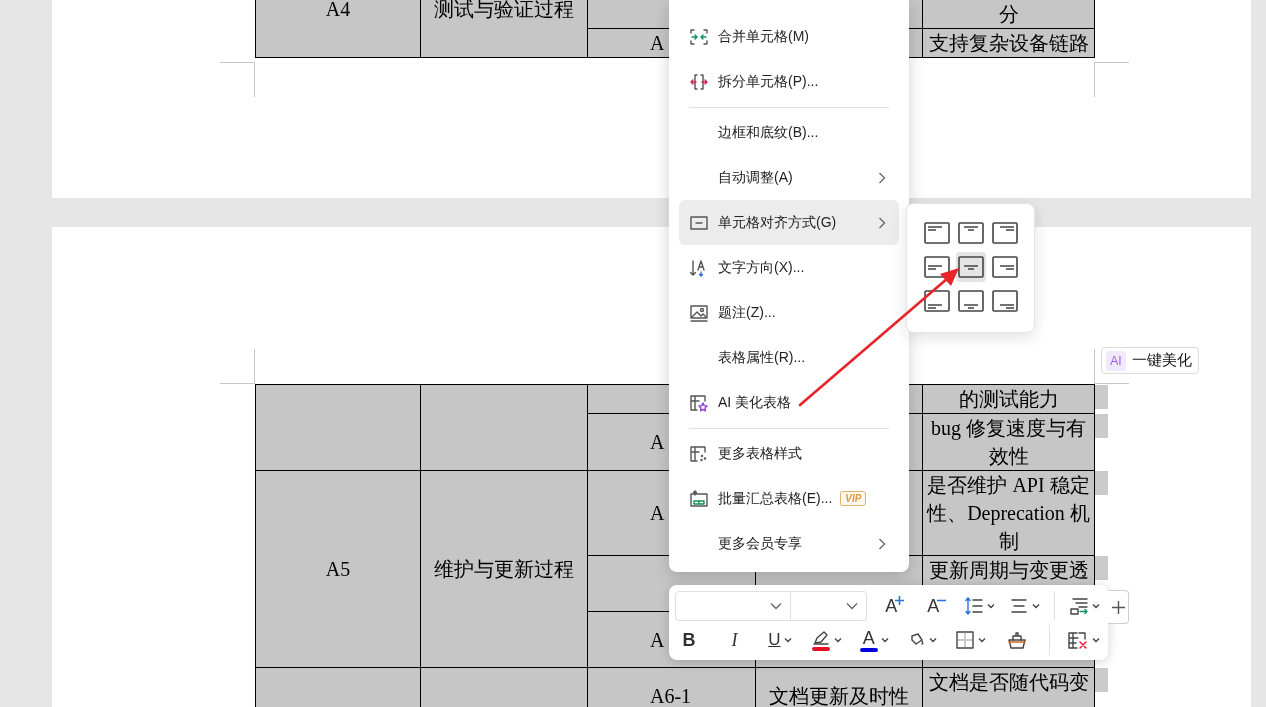 The width and height of the screenshot is (1266, 707). What do you see at coordinates (1078, 606) in the screenshot?
I see `text-wrap-icon` at bounding box center [1078, 606].